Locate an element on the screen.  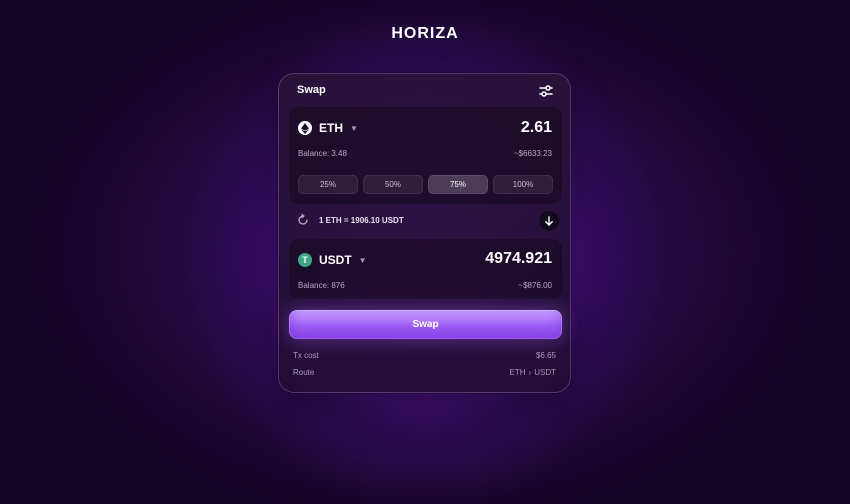
route-to: USDT is located at coordinates (545, 372).